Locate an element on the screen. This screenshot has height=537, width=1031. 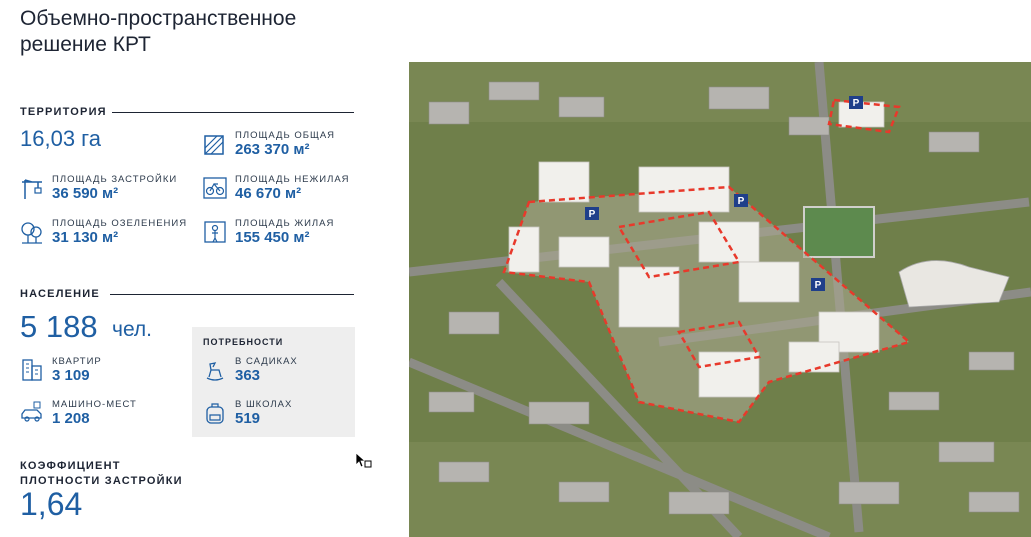
person-door-icon is located at coordinates (215, 232).